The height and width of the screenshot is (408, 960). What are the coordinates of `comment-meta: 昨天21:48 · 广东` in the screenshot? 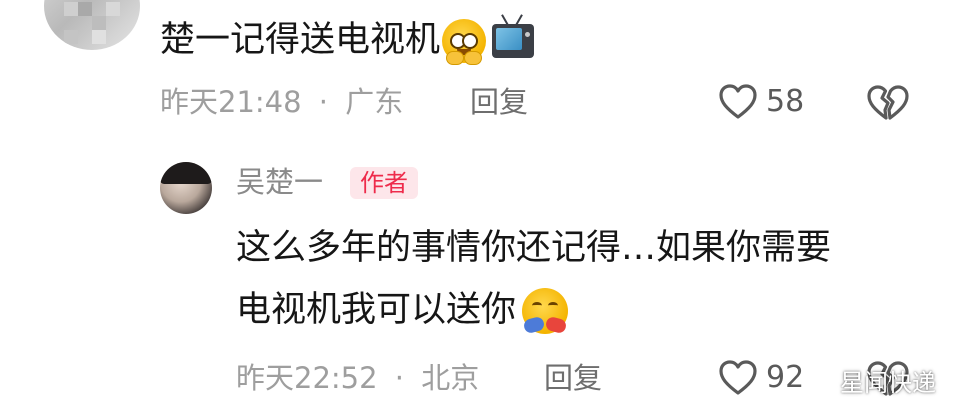 It's located at (281, 102).